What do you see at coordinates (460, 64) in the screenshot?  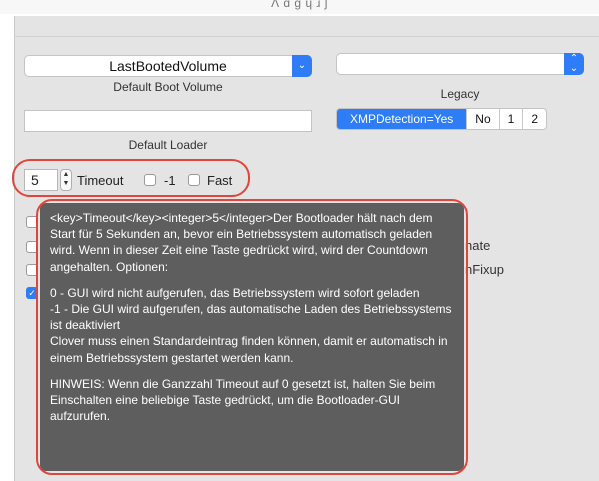 I see `legacy-select: ⌃ ⌄` at bounding box center [460, 64].